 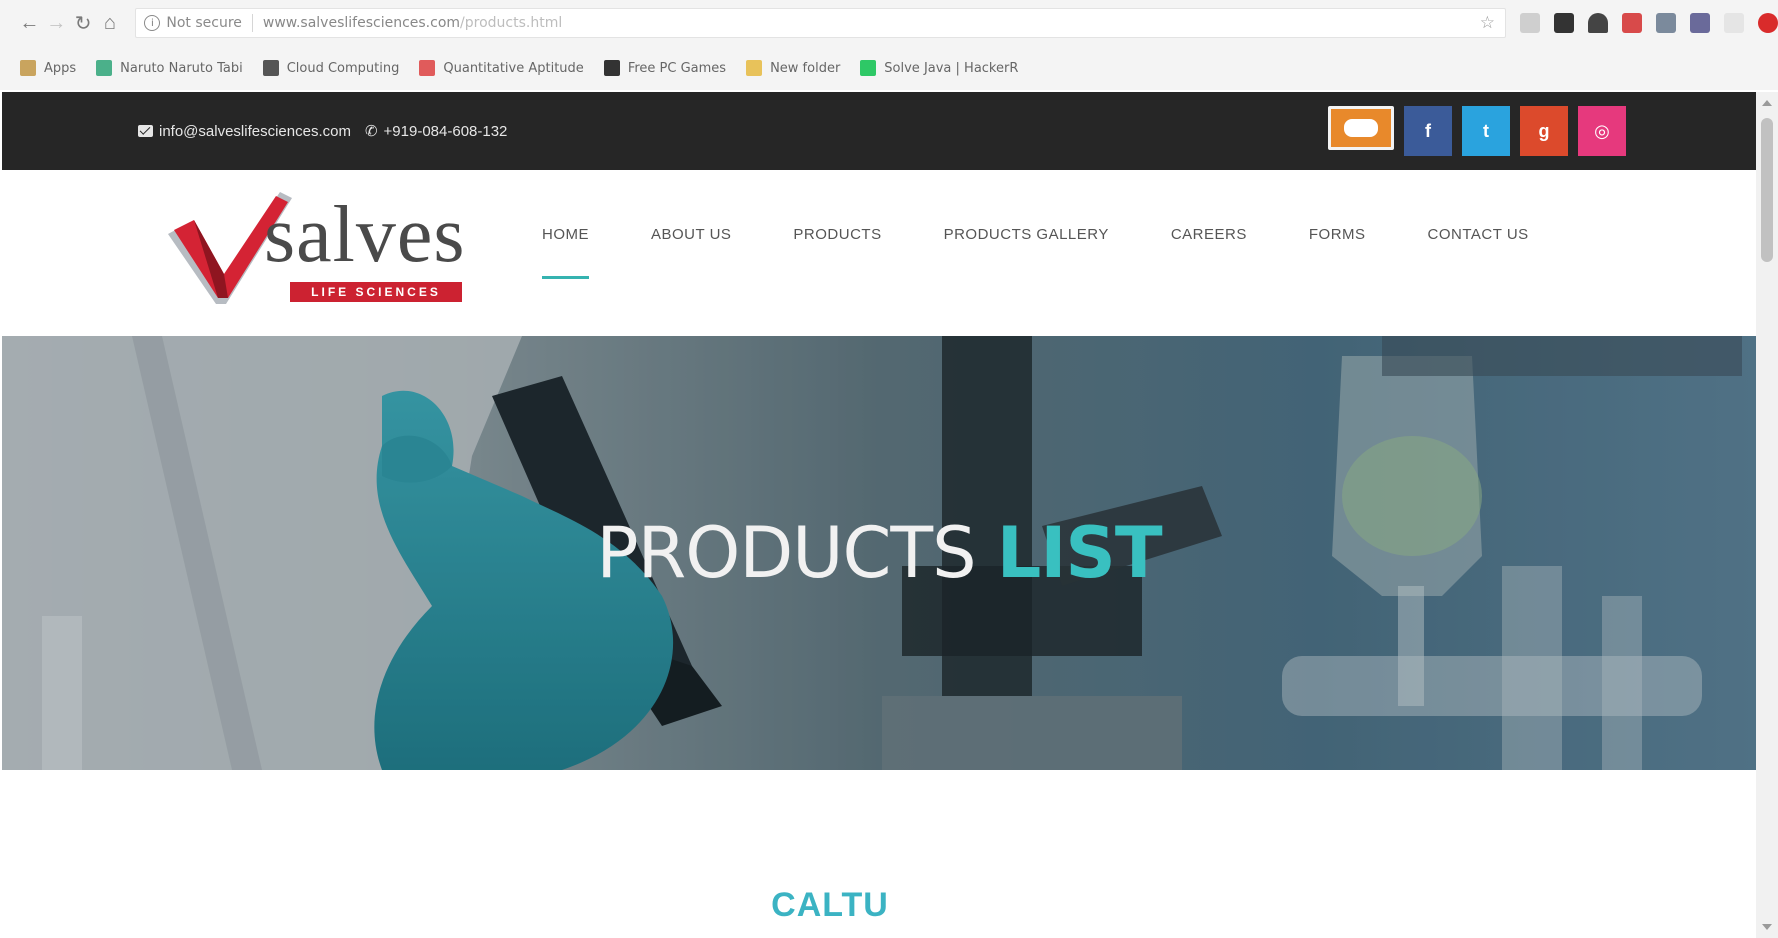 What do you see at coordinates (1487, 23) in the screenshot?
I see `bookmark-star-icon: ☆` at bounding box center [1487, 23].